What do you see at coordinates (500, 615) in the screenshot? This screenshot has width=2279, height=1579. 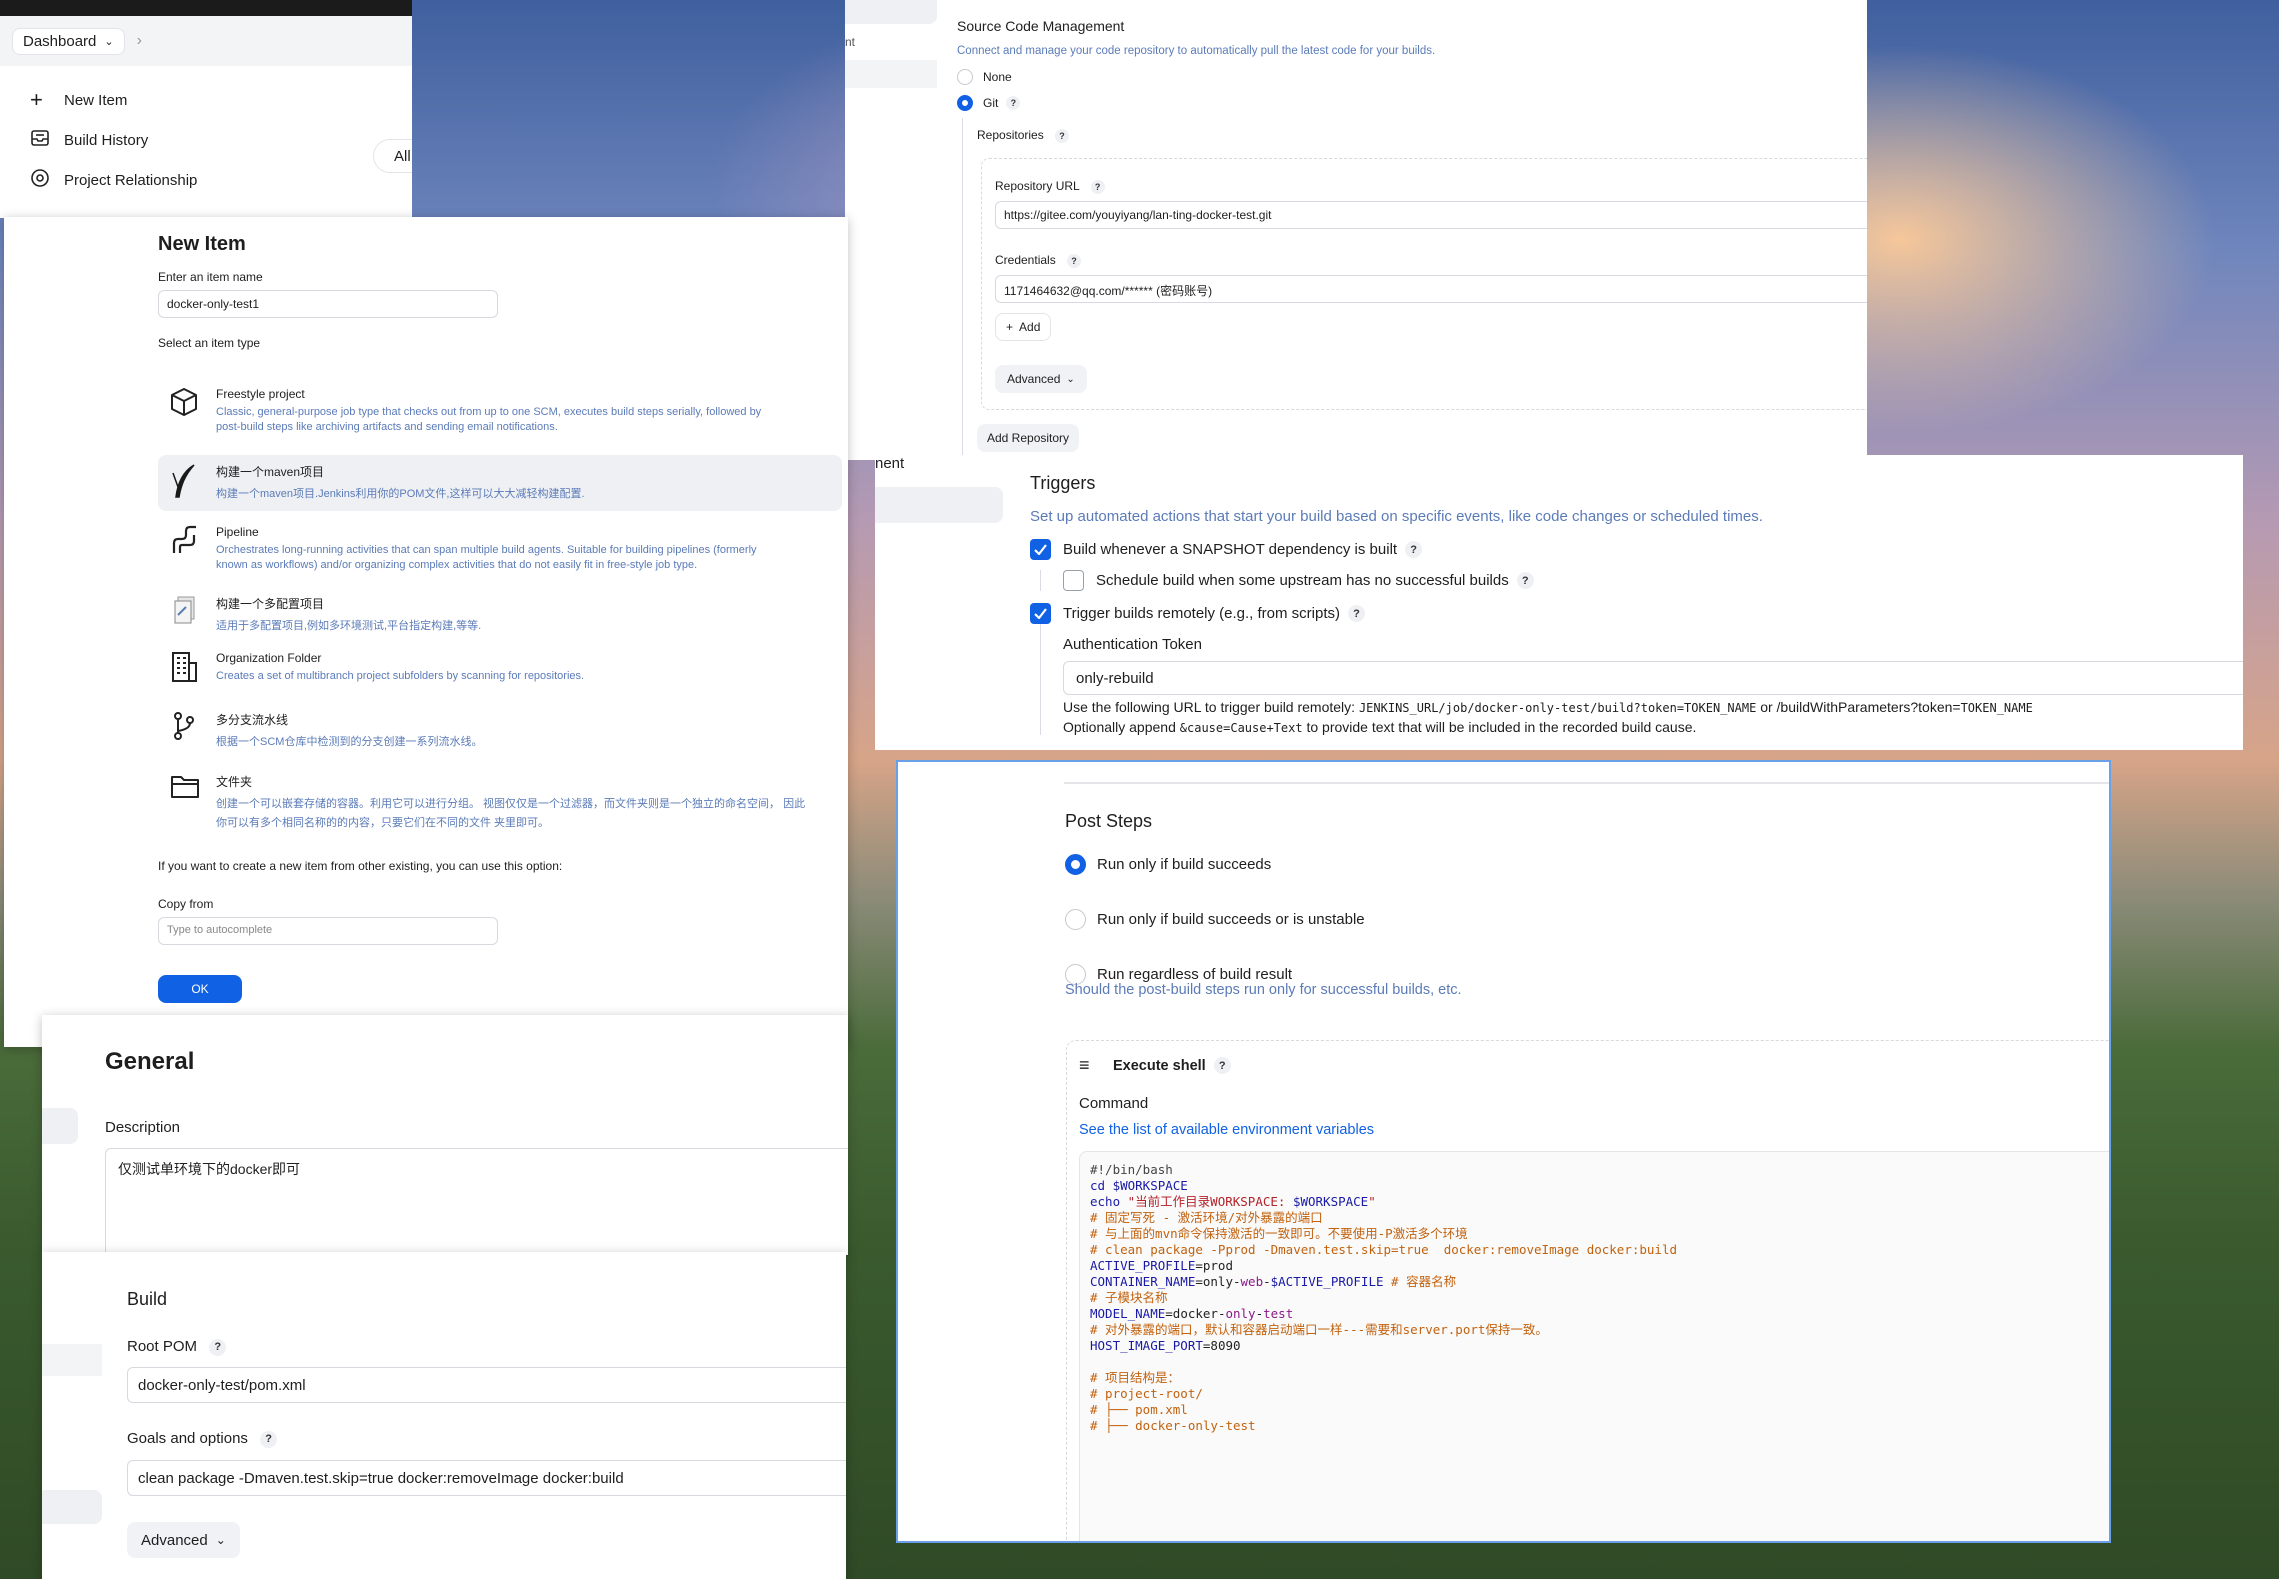 I see `item-type-multiconfig: 构建一个多配置项目 适用于多配置项目,例如多环境测试,平台指定构建,等等.` at bounding box center [500, 615].